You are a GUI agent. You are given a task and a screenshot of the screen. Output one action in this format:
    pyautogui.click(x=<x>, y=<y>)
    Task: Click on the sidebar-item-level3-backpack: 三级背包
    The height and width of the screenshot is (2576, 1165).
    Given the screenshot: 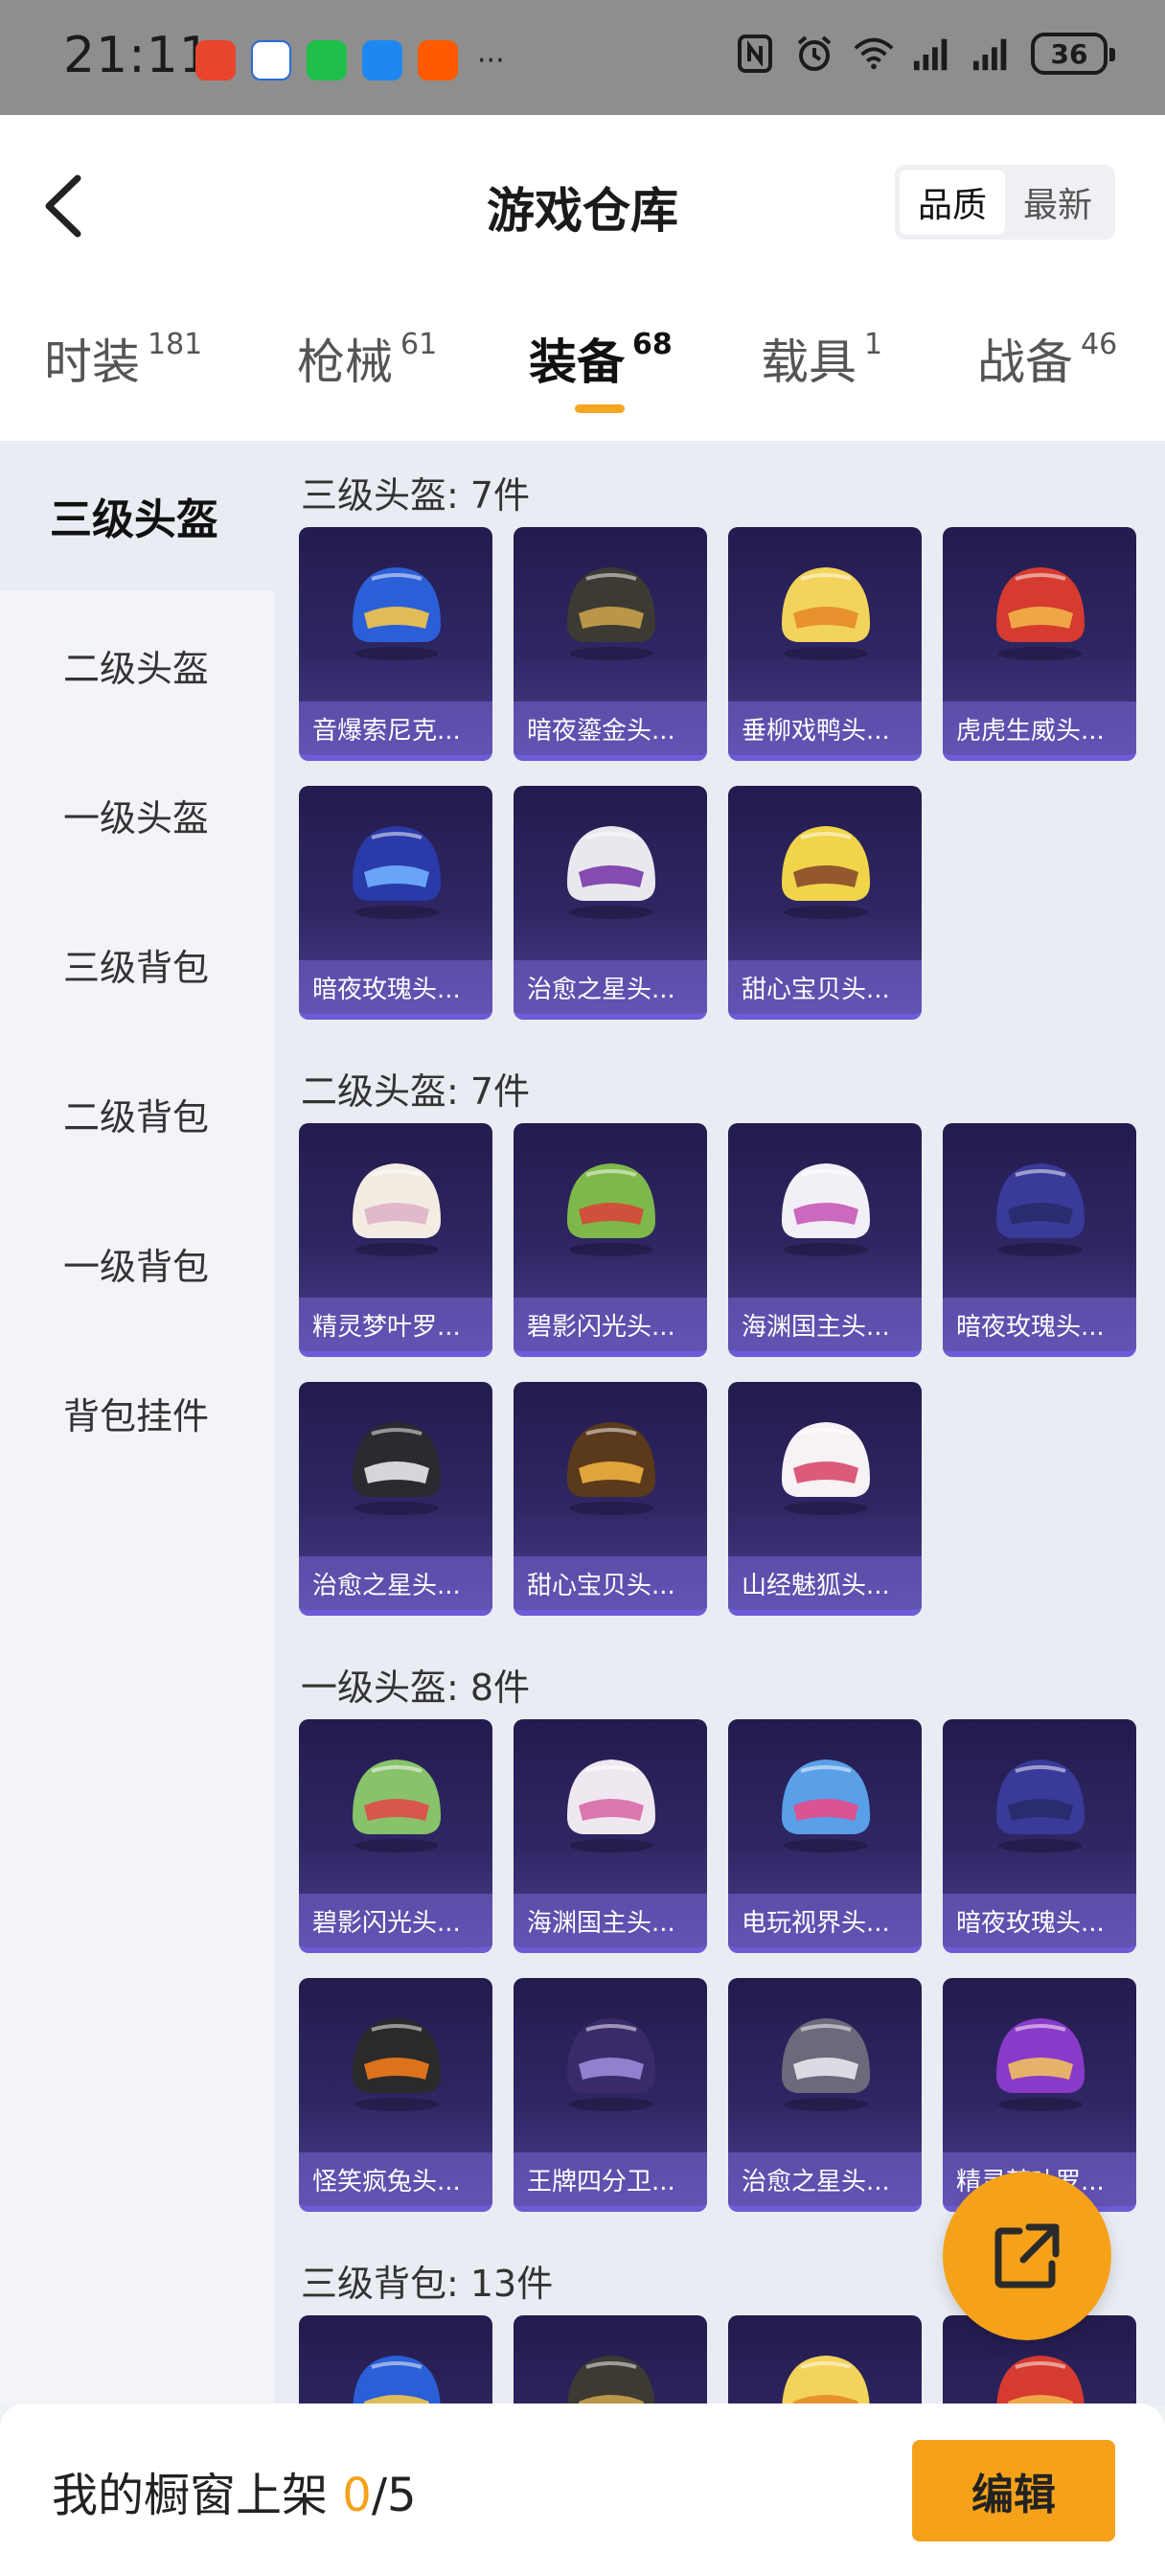 What is the action you would take?
    pyautogui.click(x=137, y=964)
    